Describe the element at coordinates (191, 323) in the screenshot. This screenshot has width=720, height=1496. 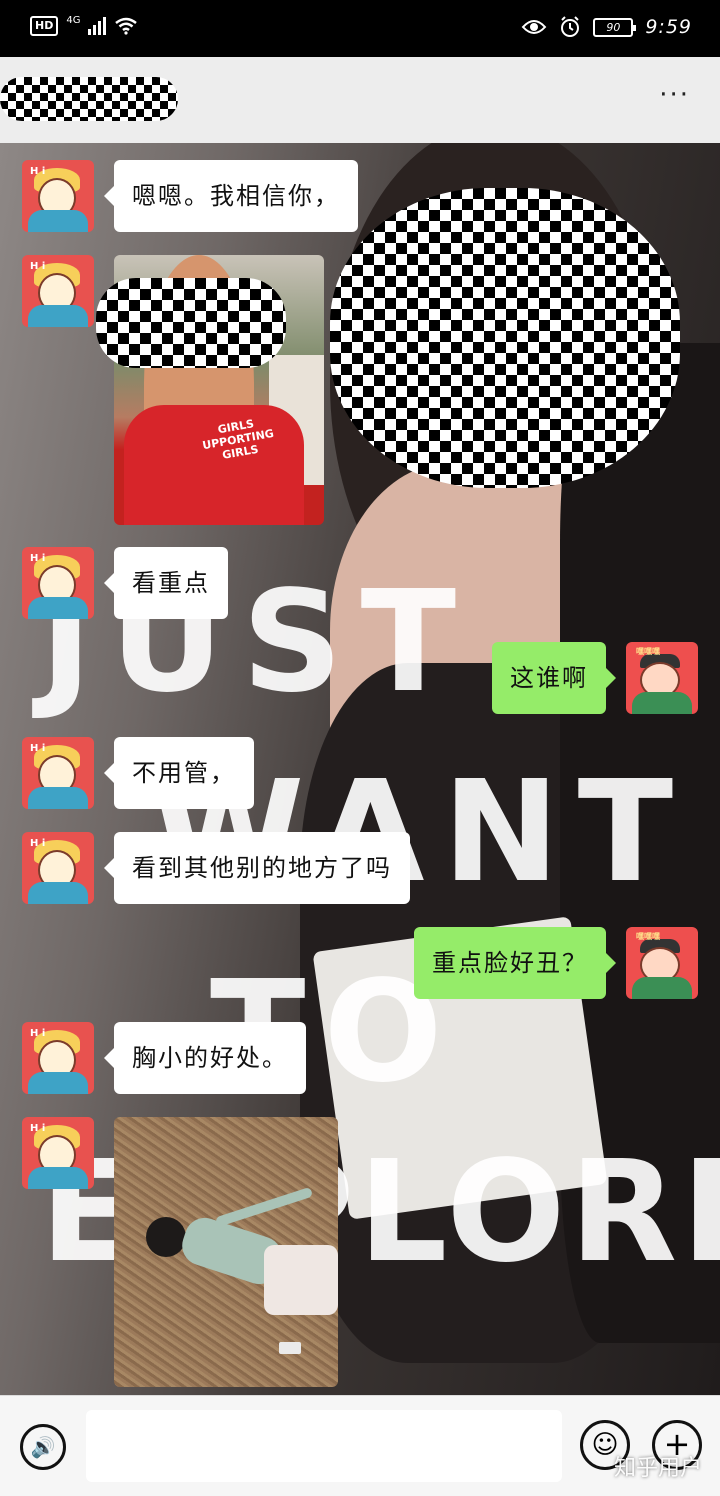
I see `redacted-face-photo` at that location.